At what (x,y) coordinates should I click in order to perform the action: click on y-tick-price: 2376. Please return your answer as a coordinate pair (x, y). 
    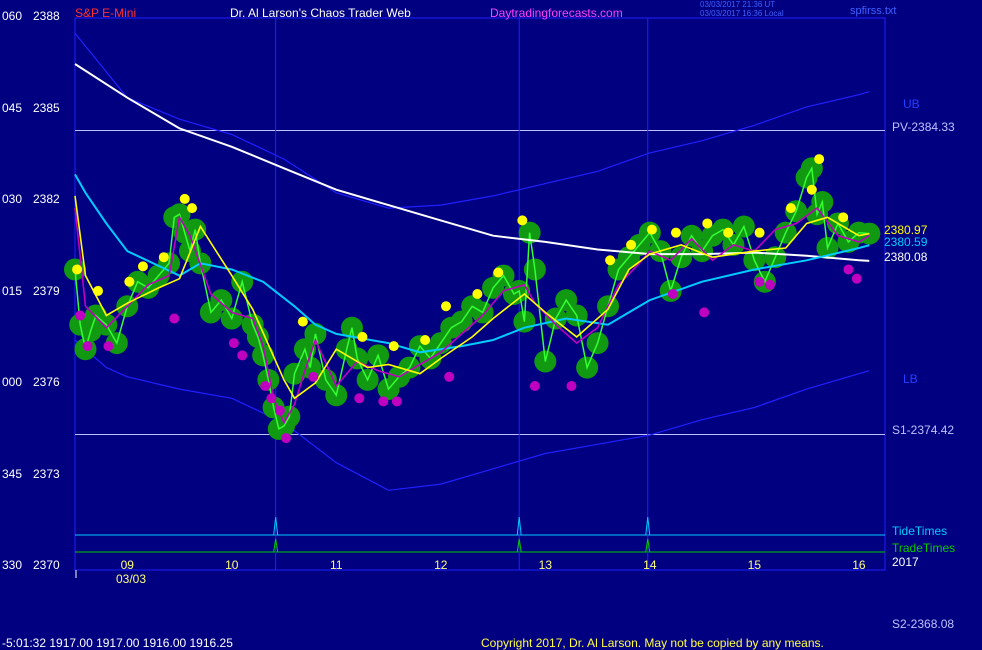
    Looking at the image, I should click on (46, 382).